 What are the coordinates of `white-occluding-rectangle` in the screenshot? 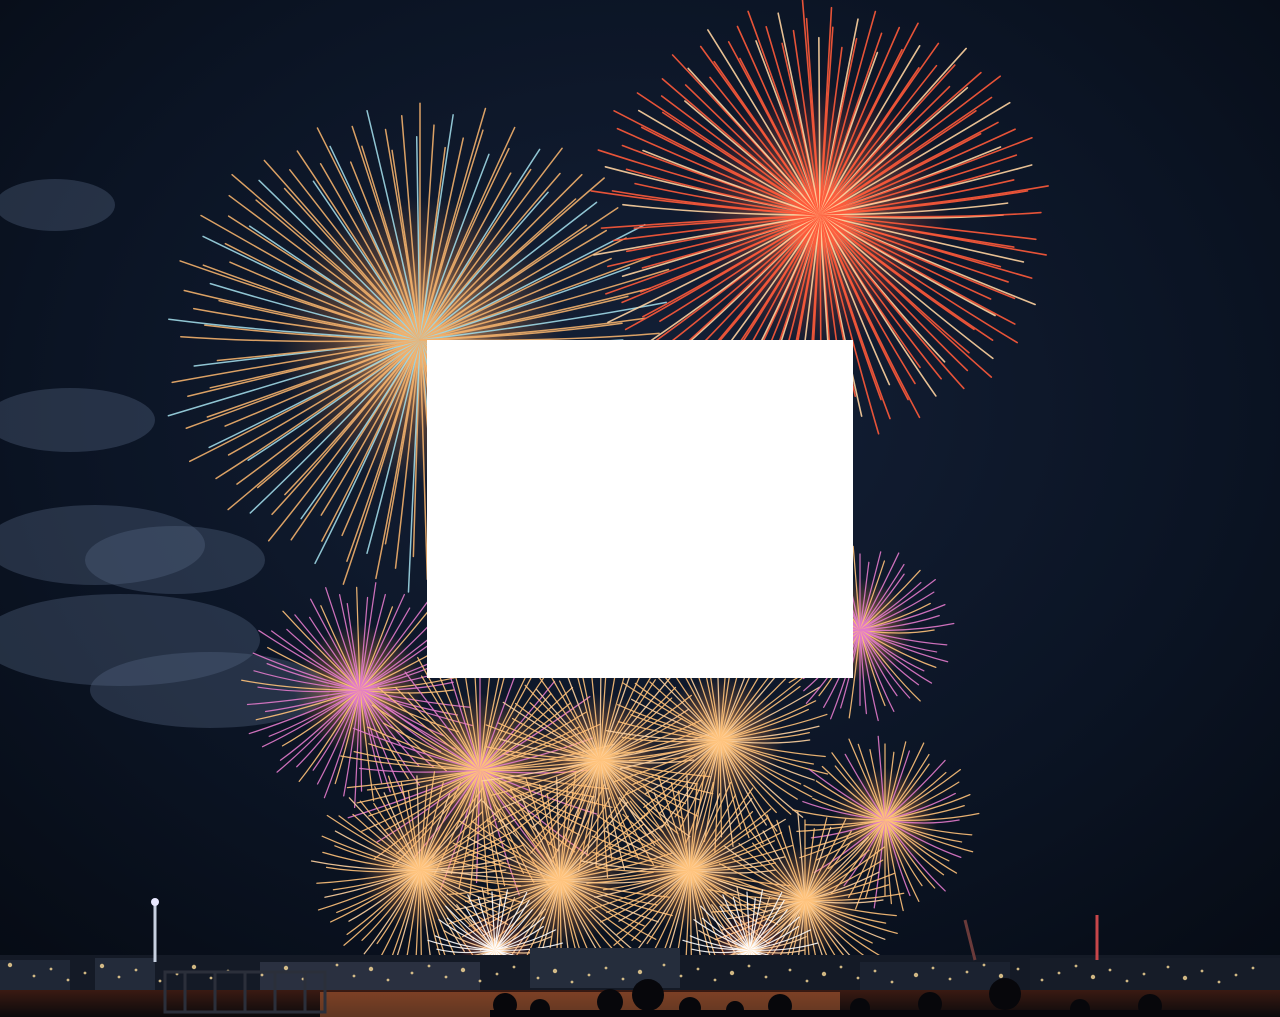 It's located at (640, 509).